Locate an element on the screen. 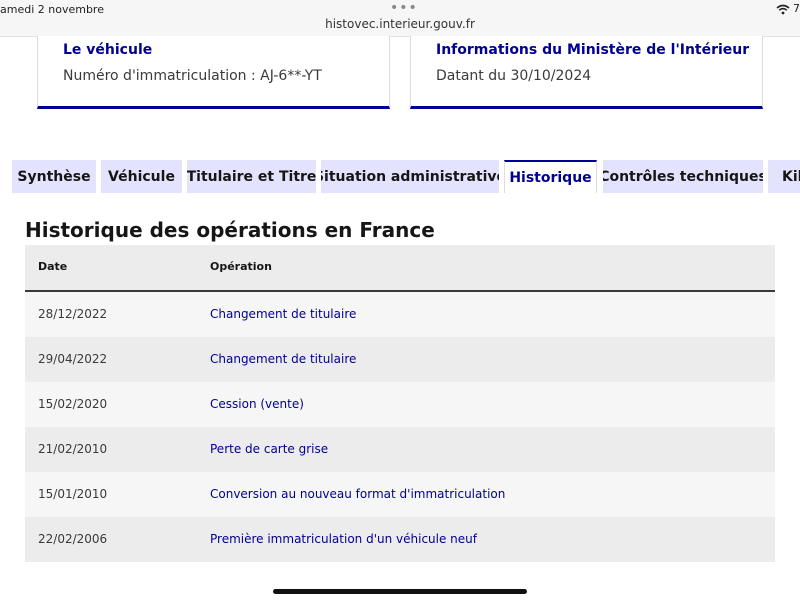 This screenshot has width=800, height=600. column-header-operation: Opération is located at coordinates (241, 266).